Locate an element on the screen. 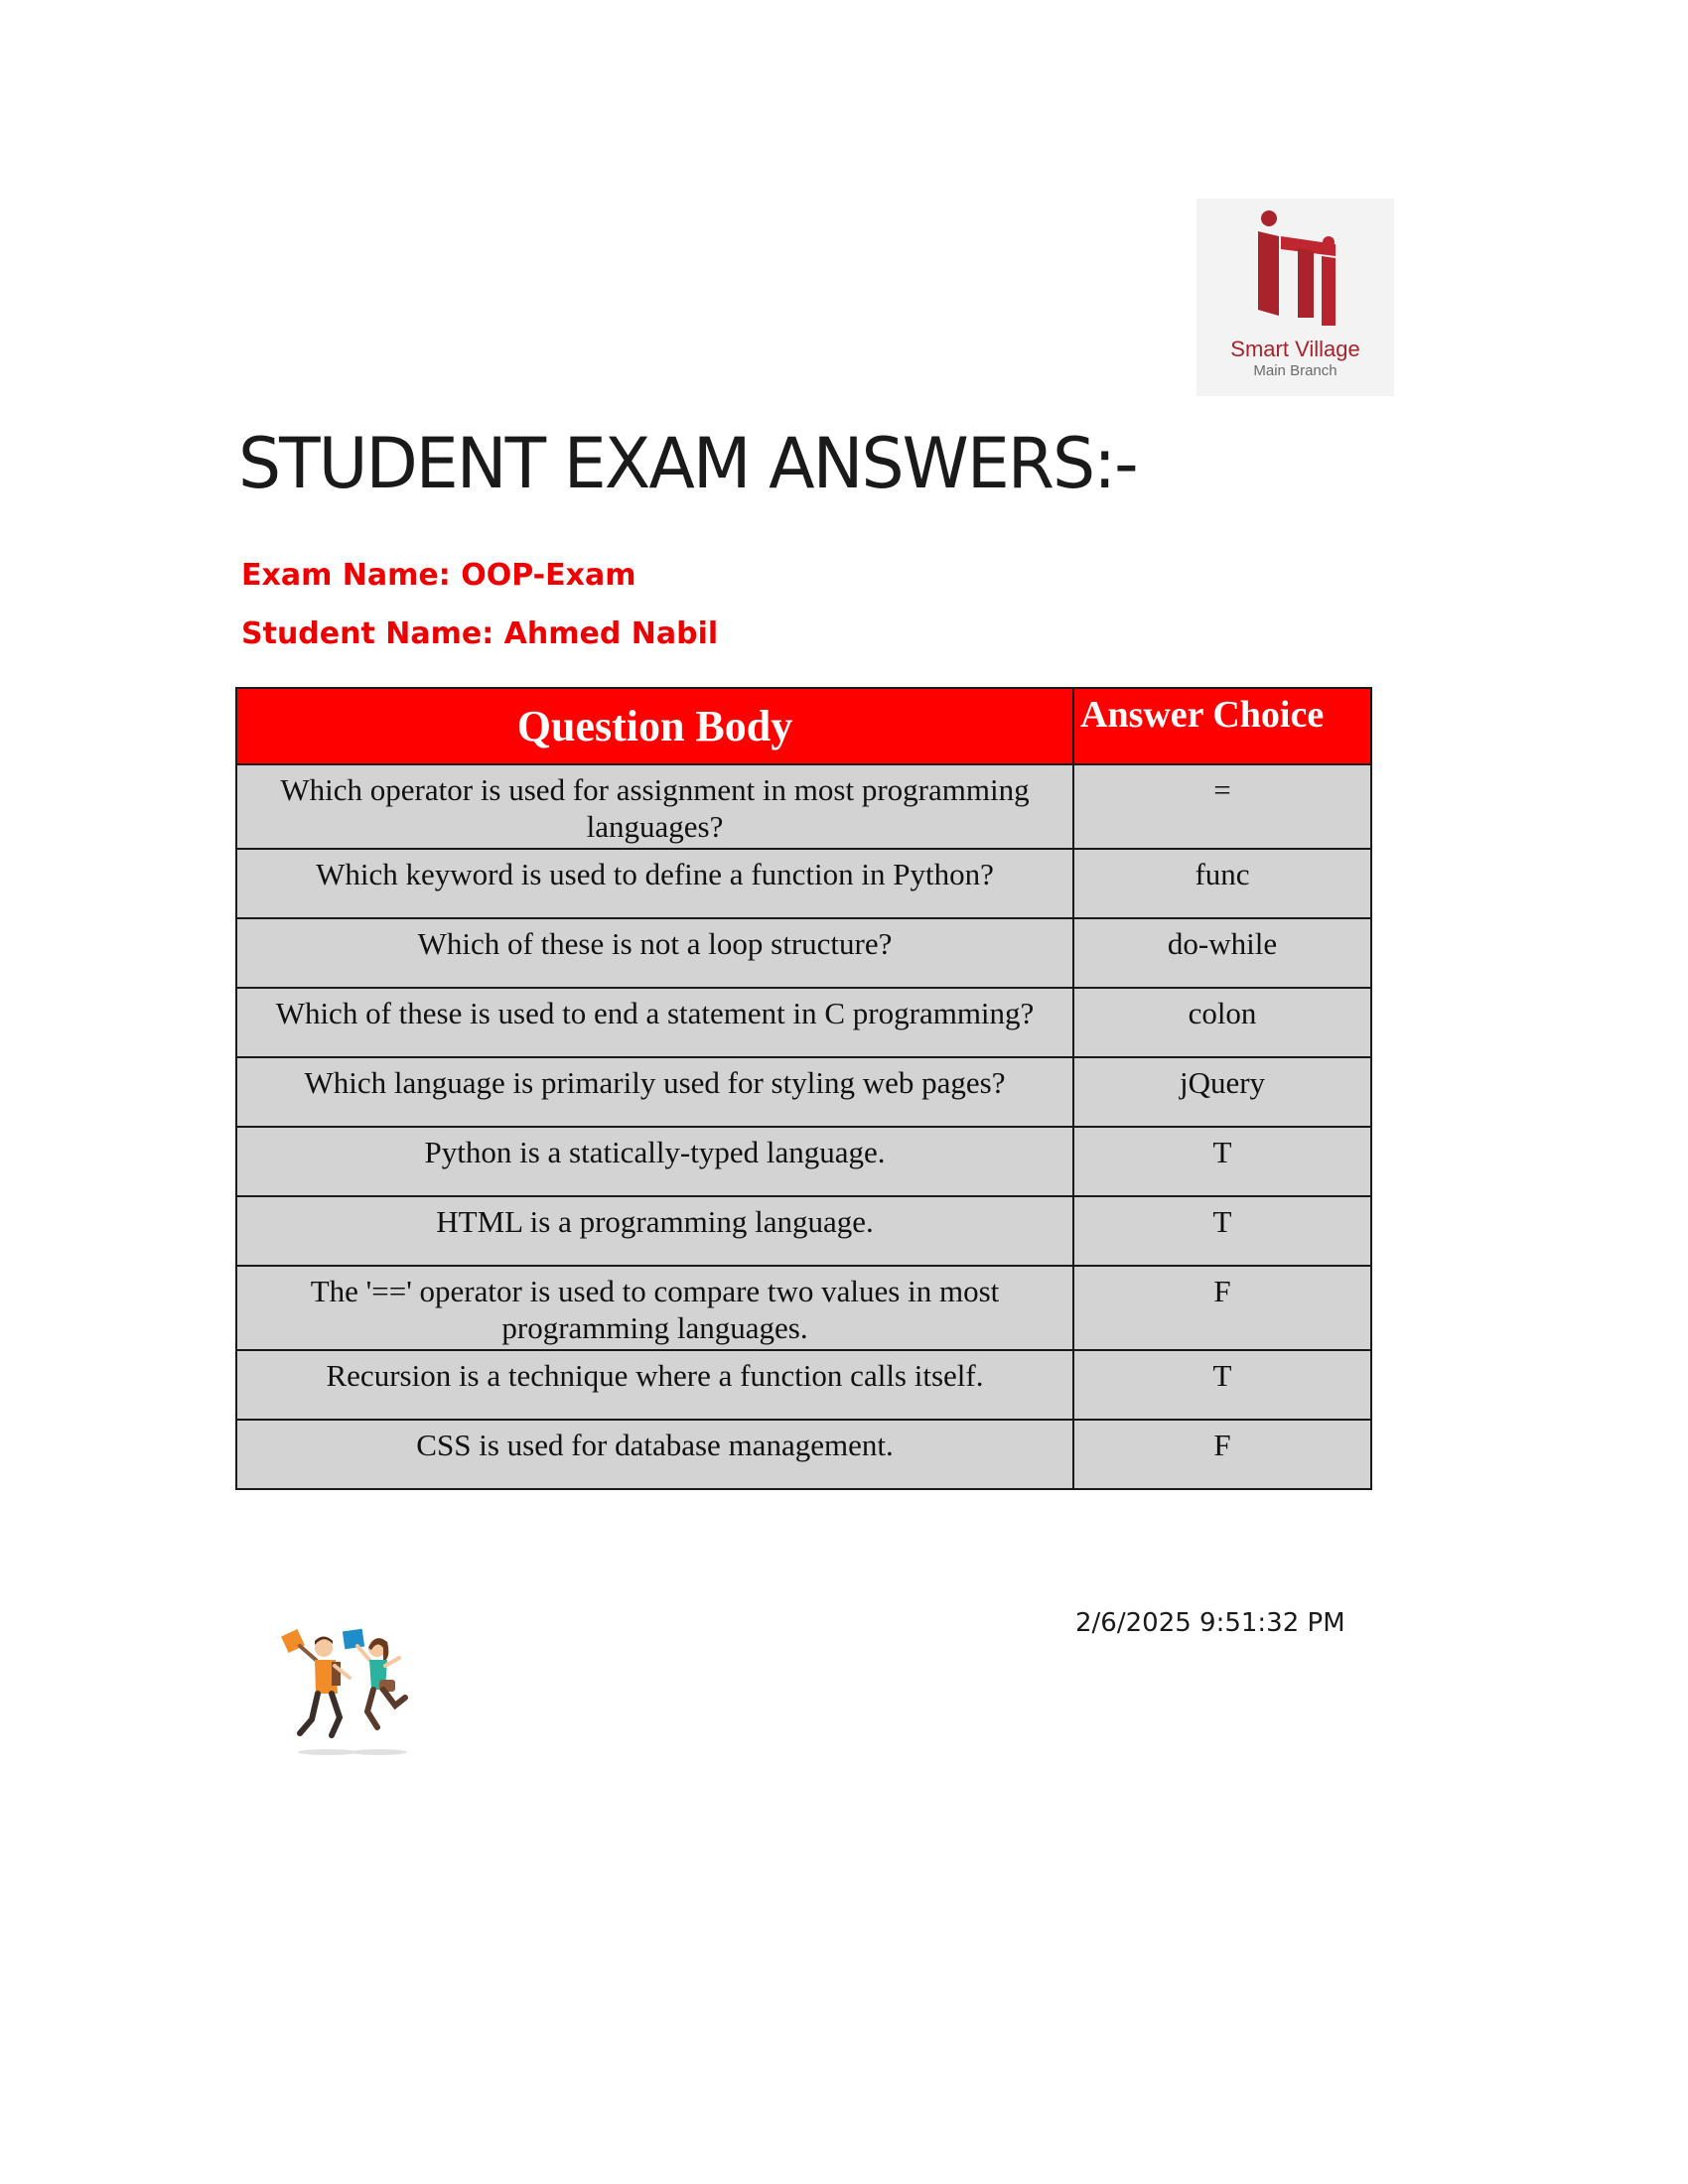 This screenshot has height=2184, width=1688. logo-subtitle: Main Branch is located at coordinates (1295, 370).